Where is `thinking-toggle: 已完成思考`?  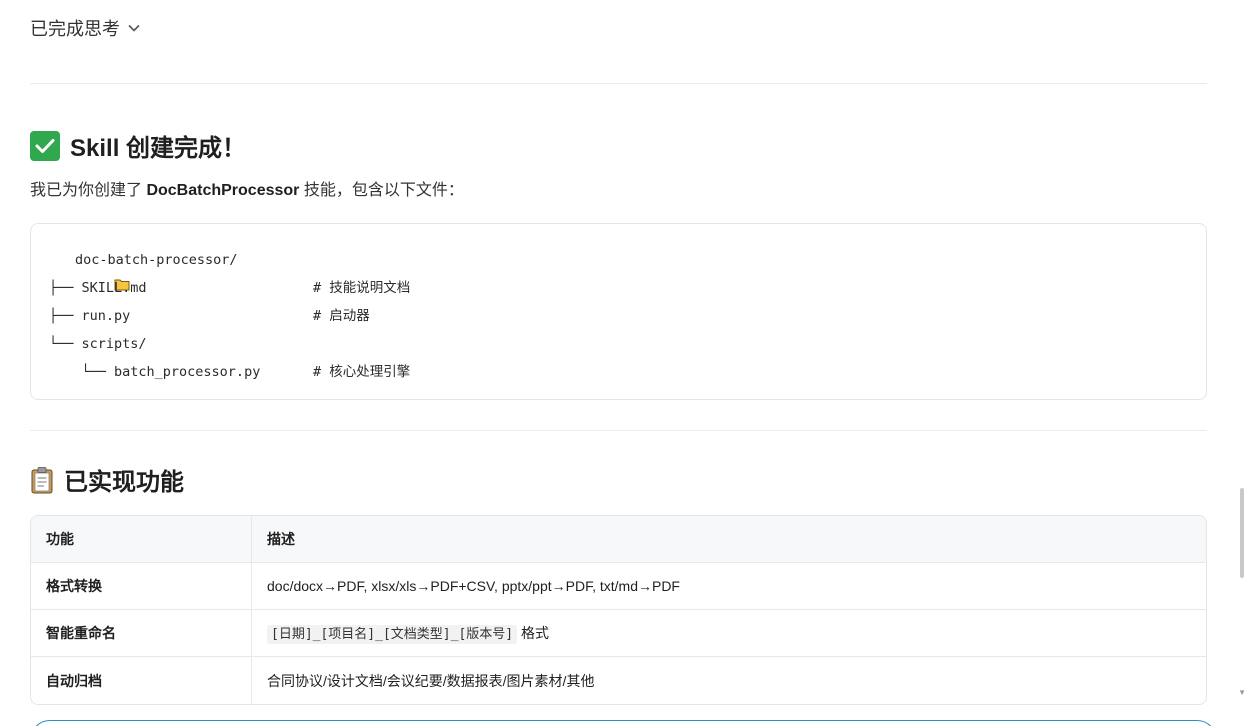
thinking-toggle: 已完成思考 is located at coordinates (85, 28).